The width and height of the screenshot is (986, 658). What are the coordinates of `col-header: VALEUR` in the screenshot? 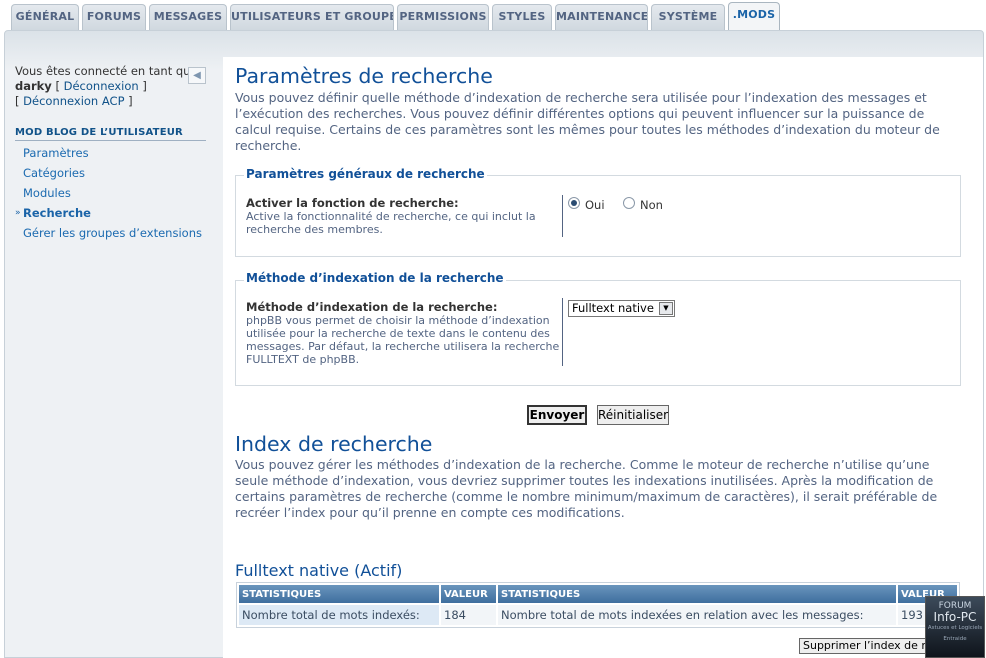 It's located at (468, 594).